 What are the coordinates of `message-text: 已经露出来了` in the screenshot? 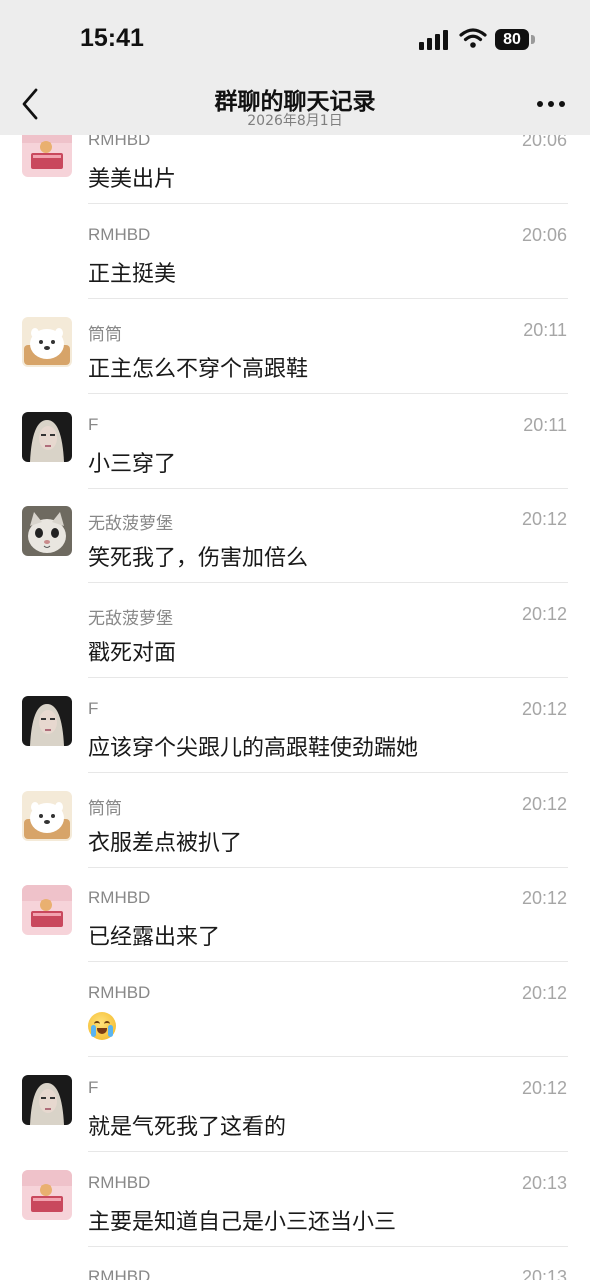 It's located at (154, 935).